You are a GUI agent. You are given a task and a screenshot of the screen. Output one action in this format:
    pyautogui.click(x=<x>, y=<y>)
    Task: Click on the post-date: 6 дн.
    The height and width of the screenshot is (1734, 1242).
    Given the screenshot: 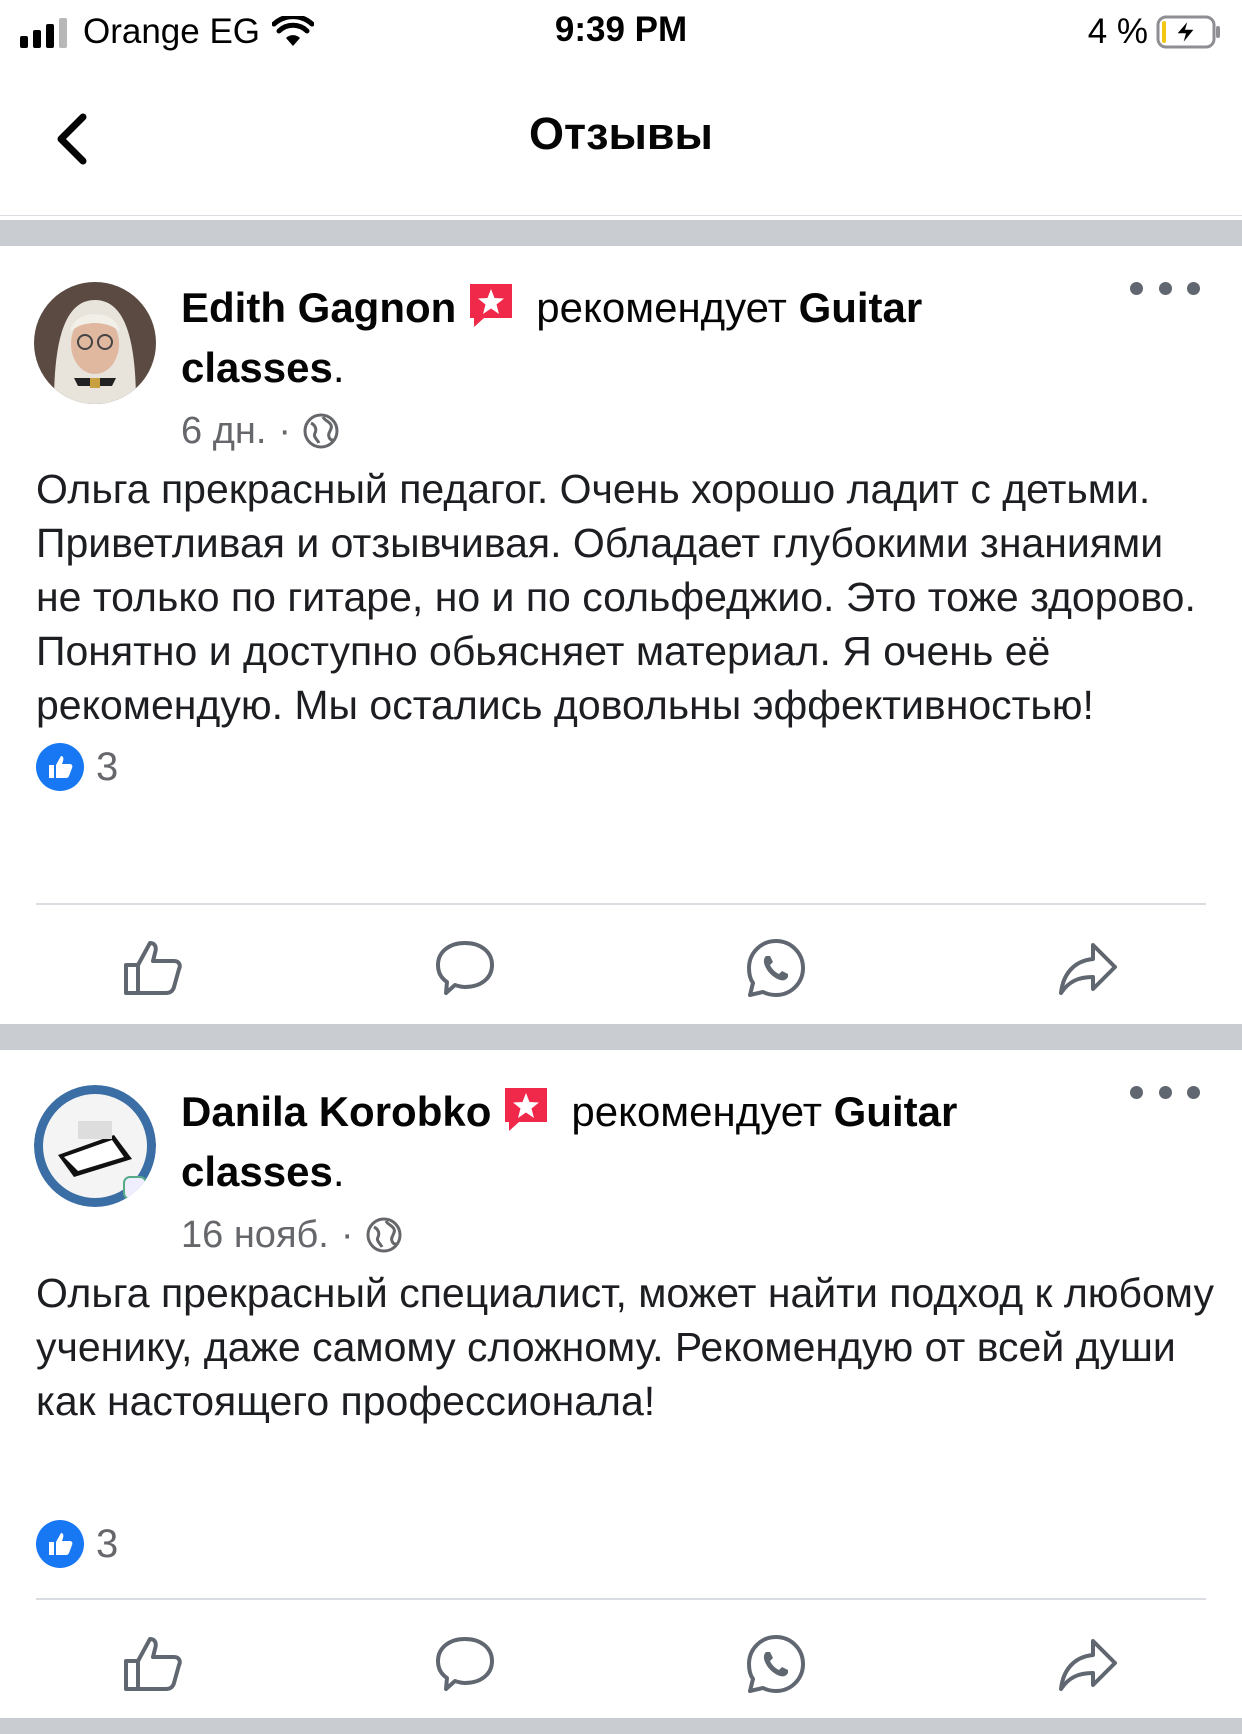 What is the action you would take?
    pyautogui.click(x=223, y=431)
    